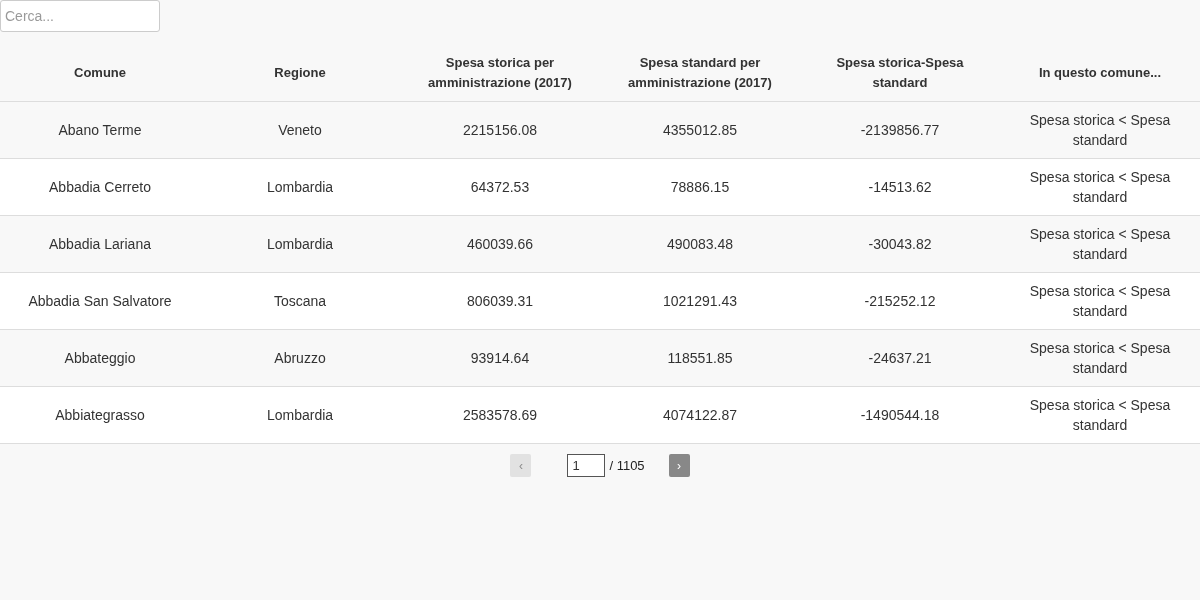  Describe the element at coordinates (700, 301) in the screenshot. I see `table-cell-text: 1021291.43` at that location.